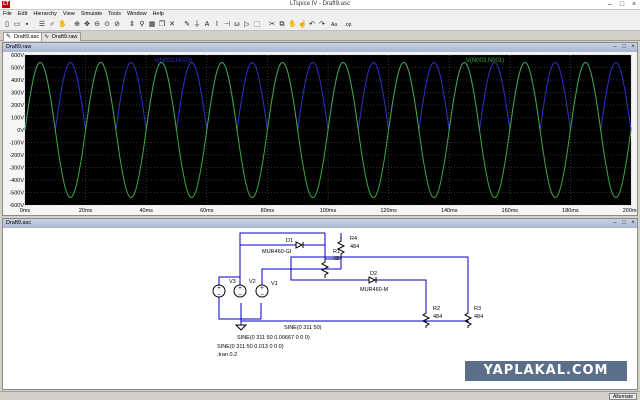 The height and width of the screenshot is (400, 640). Describe the element at coordinates (114, 14) in the screenshot. I see `menu-tools: Tools` at that location.